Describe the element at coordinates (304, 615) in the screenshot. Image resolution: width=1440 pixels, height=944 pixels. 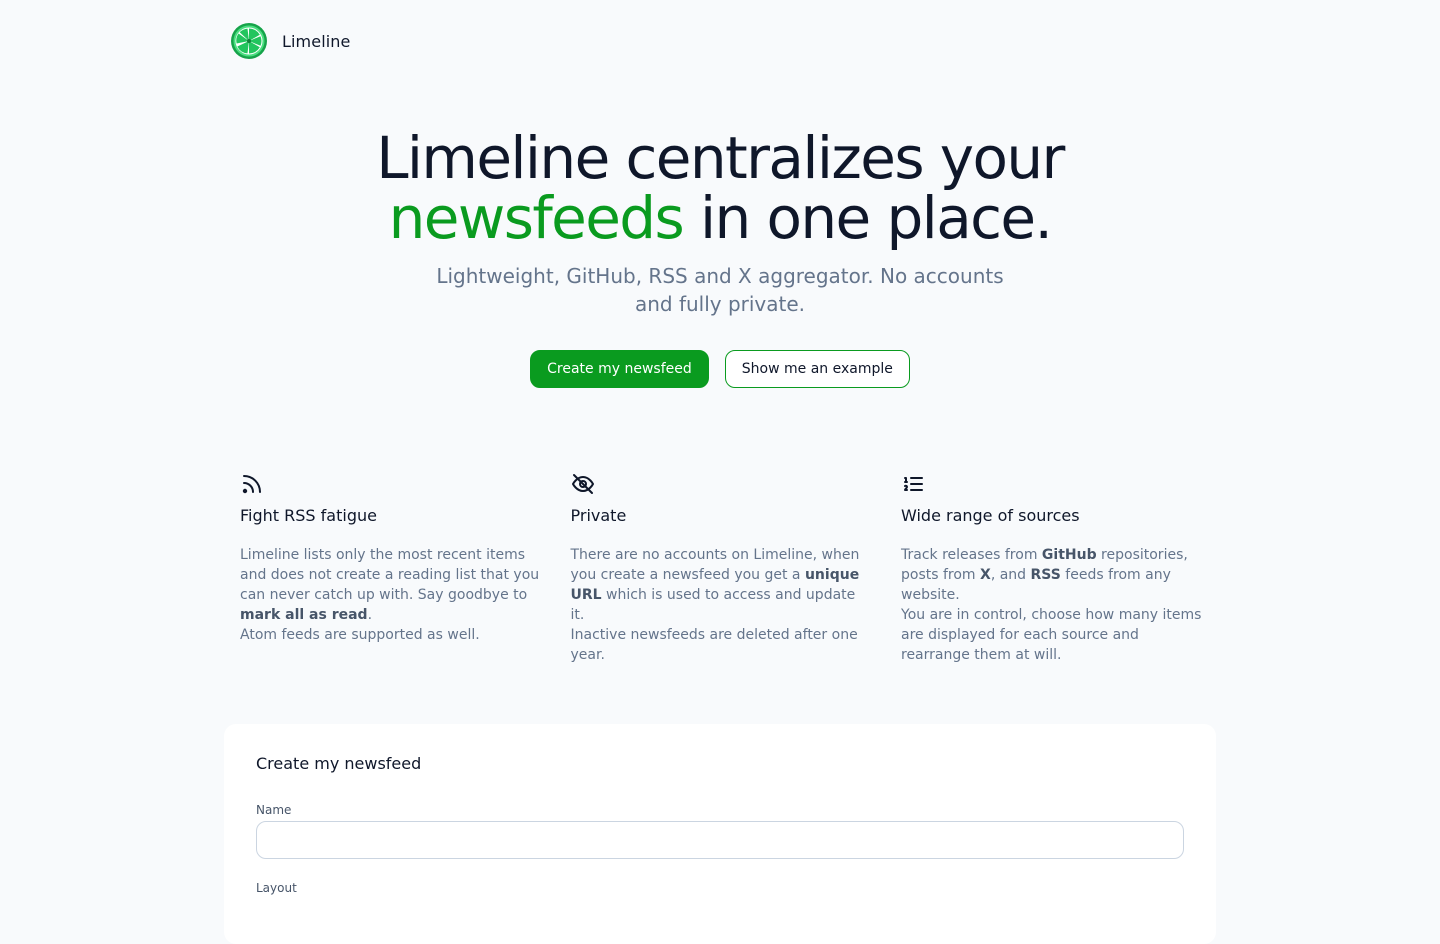
I see `emphasis-text: mark all as read` at that location.